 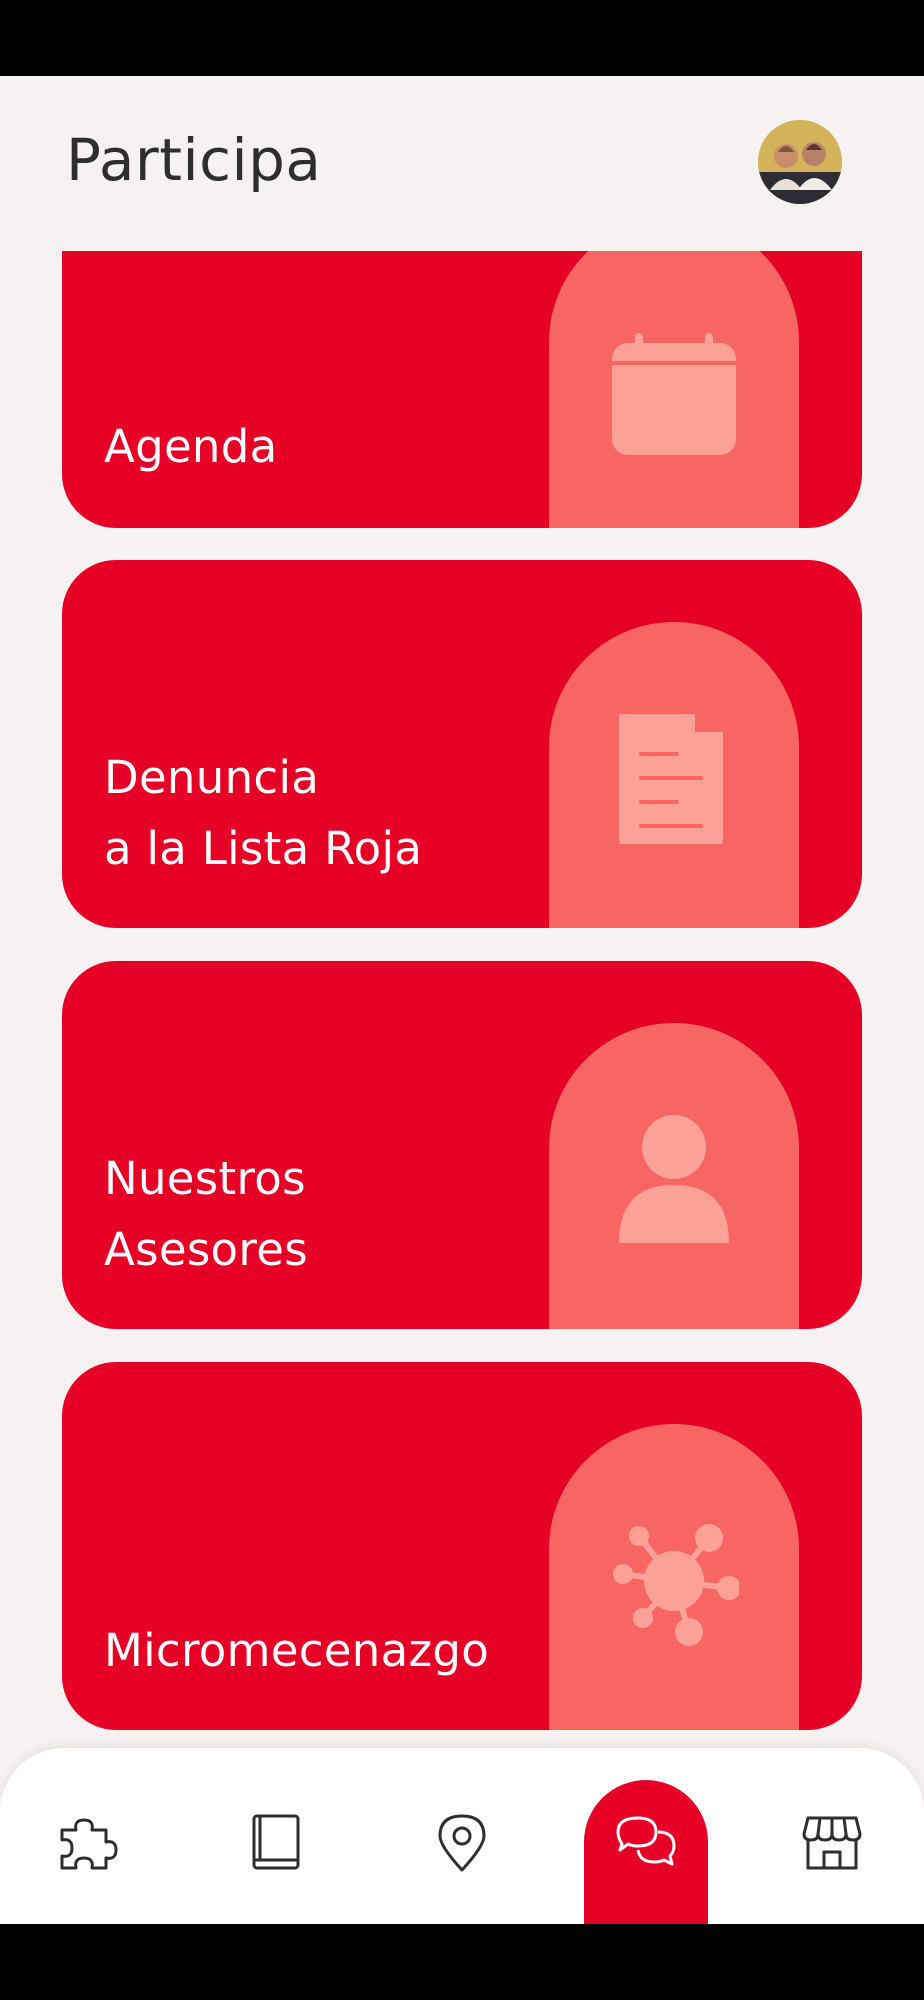 What do you see at coordinates (462, 389) in the screenshot?
I see `card-agenda: Agenda` at bounding box center [462, 389].